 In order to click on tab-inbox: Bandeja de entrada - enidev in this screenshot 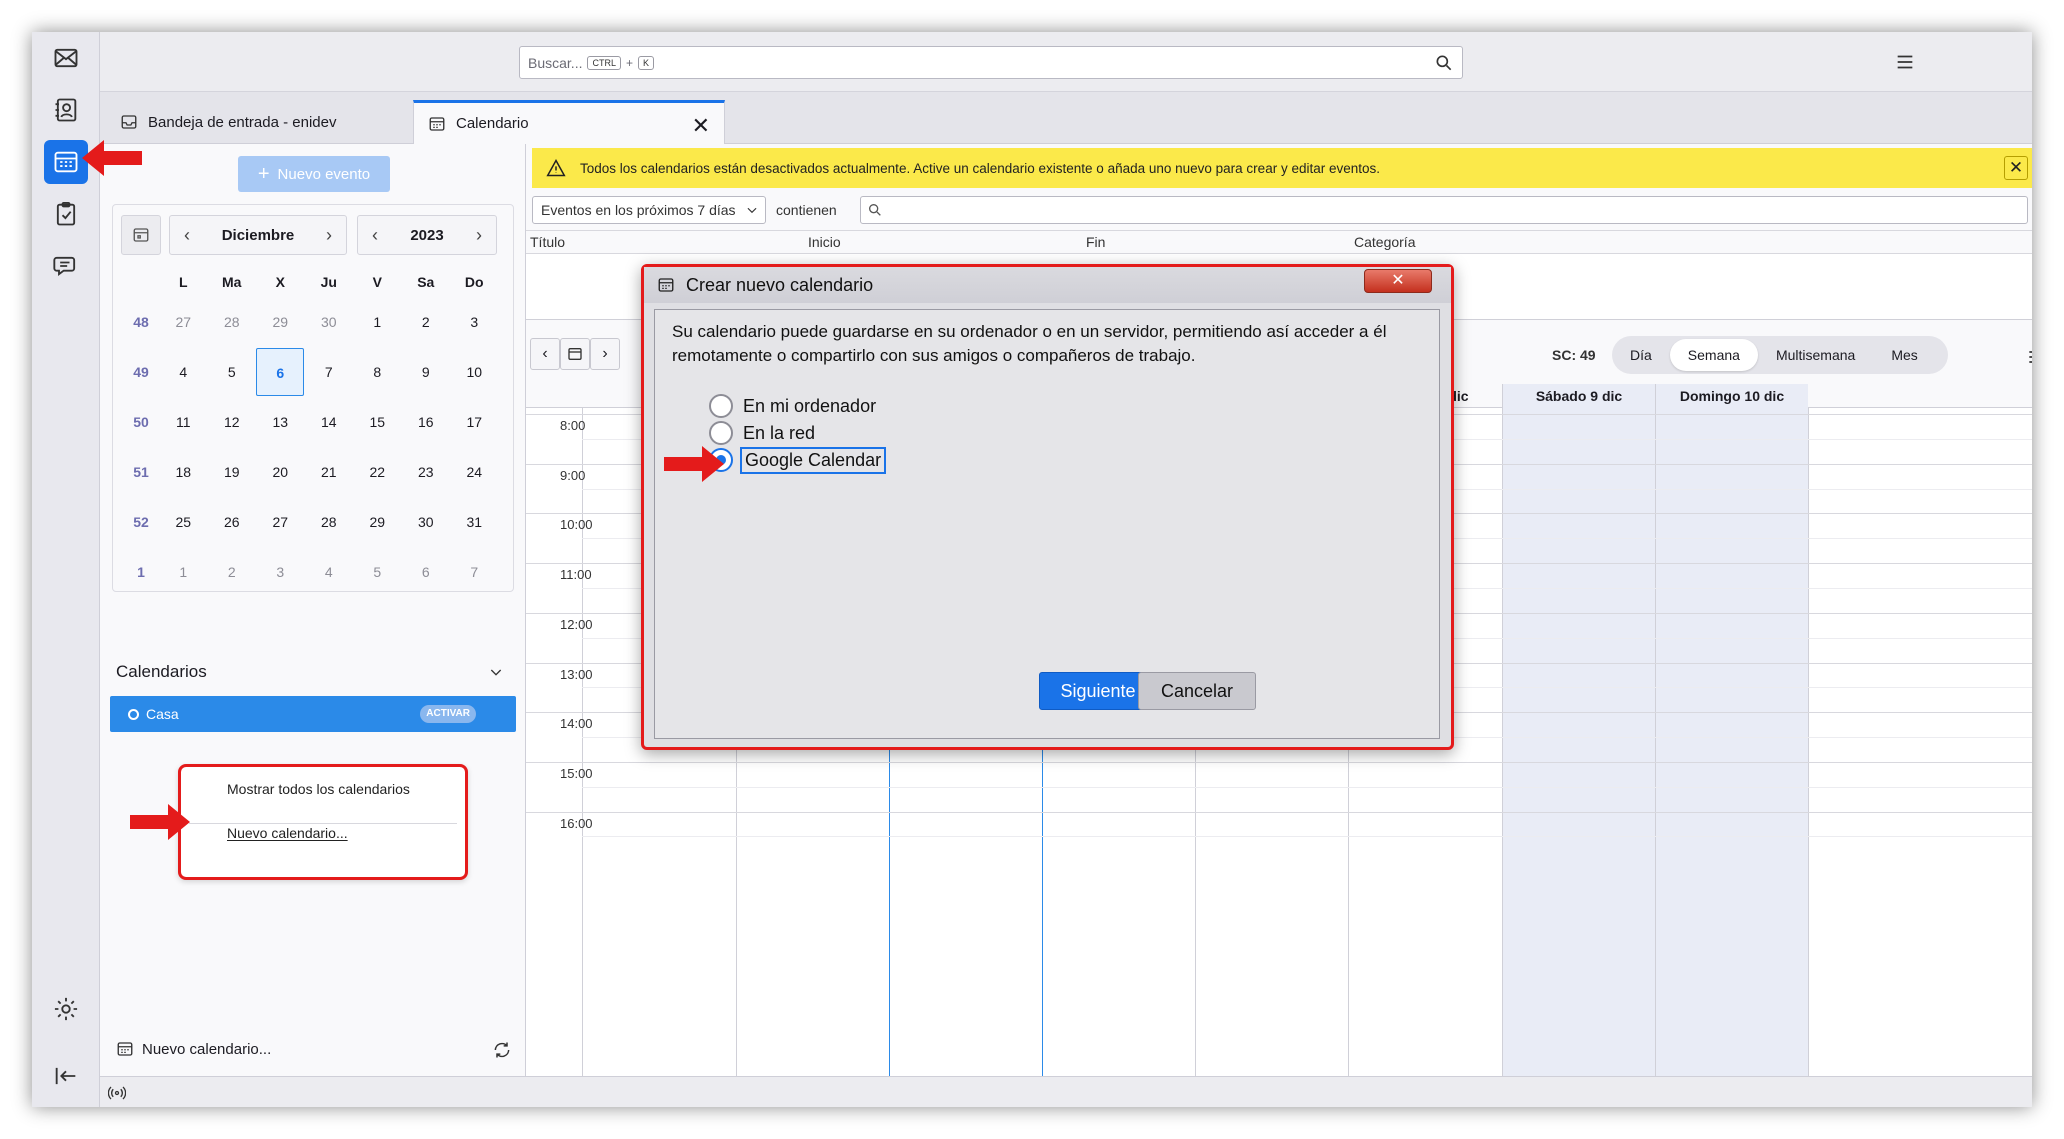, I will do `click(255, 122)`.